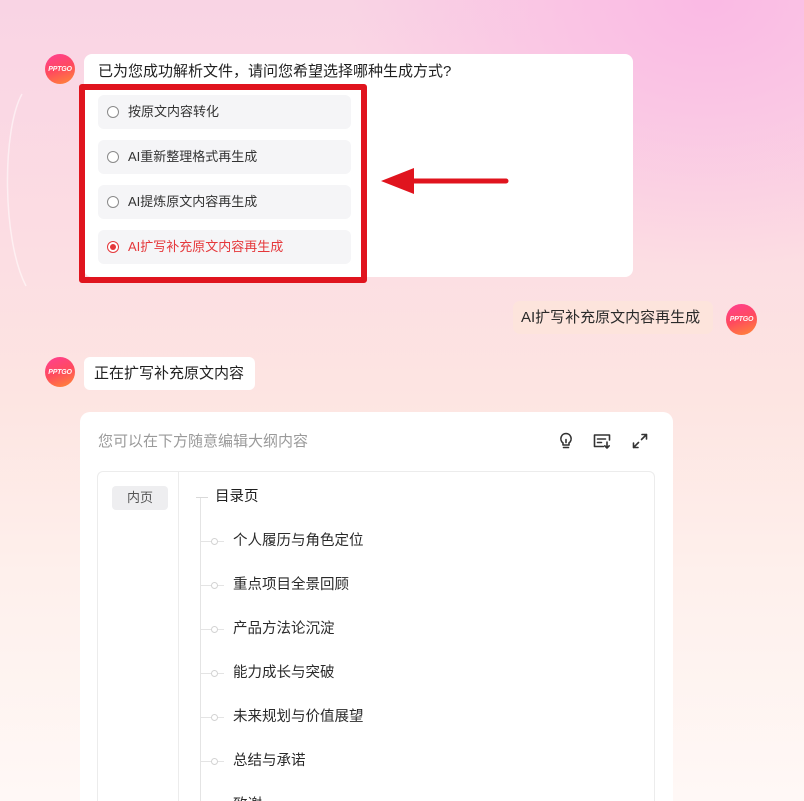 The width and height of the screenshot is (804, 801). Describe the element at coordinates (445, 181) in the screenshot. I see `annotation-arrow-icon` at that location.